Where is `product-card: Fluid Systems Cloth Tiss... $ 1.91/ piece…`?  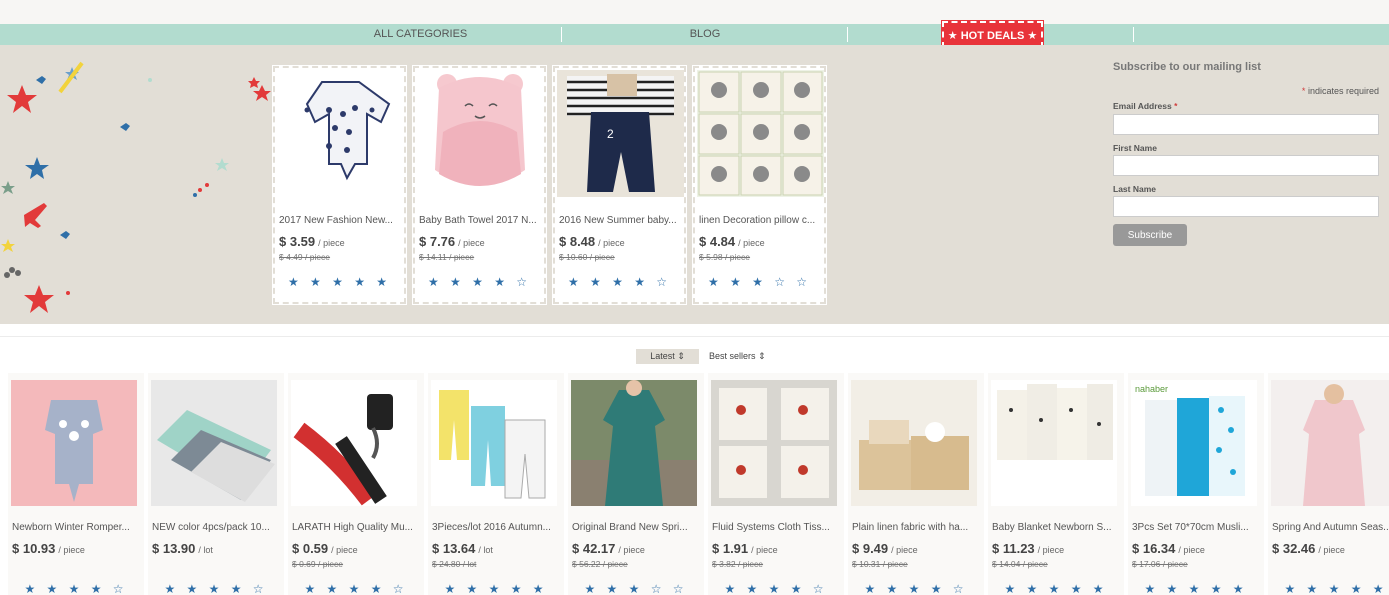 product-card: Fluid Systems Cloth Tiss... $ 1.91/ piece… is located at coordinates (776, 484).